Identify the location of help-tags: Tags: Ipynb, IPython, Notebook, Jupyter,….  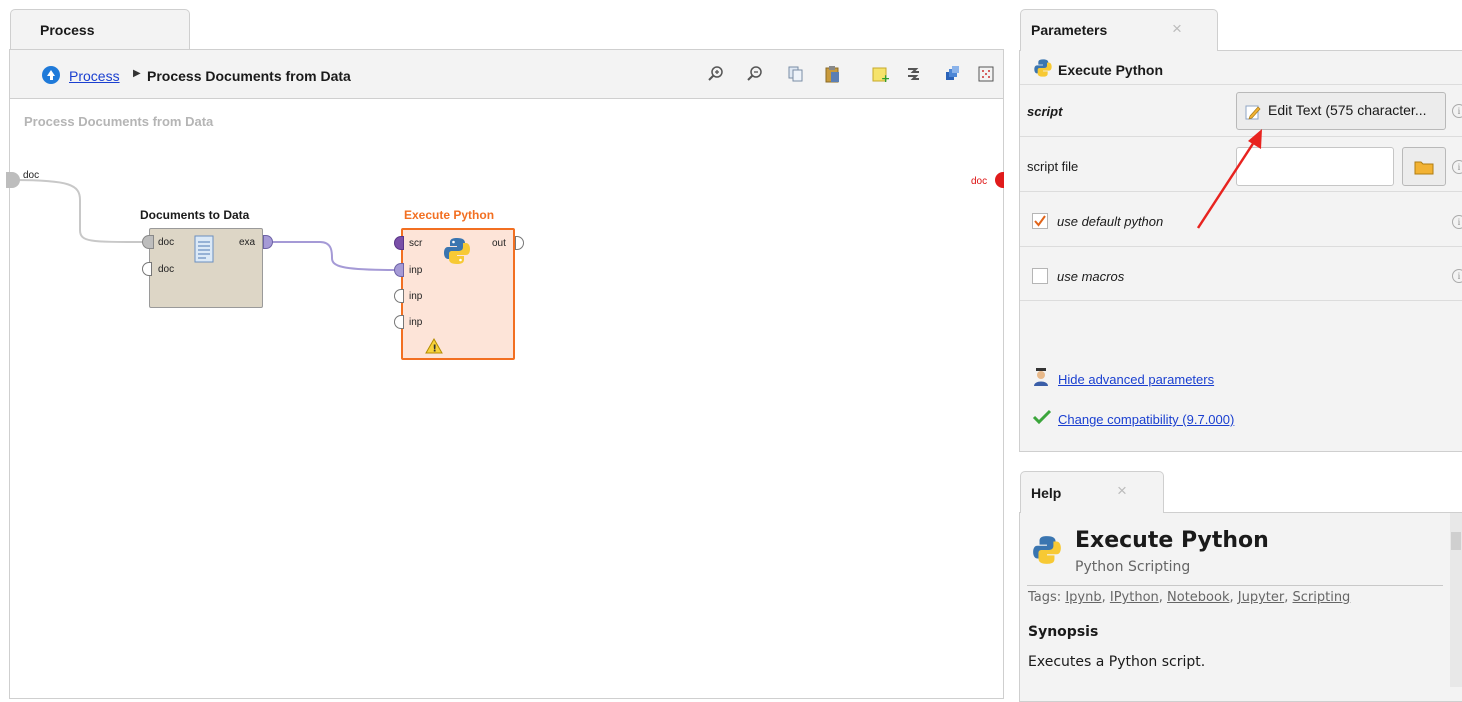
(1189, 597).